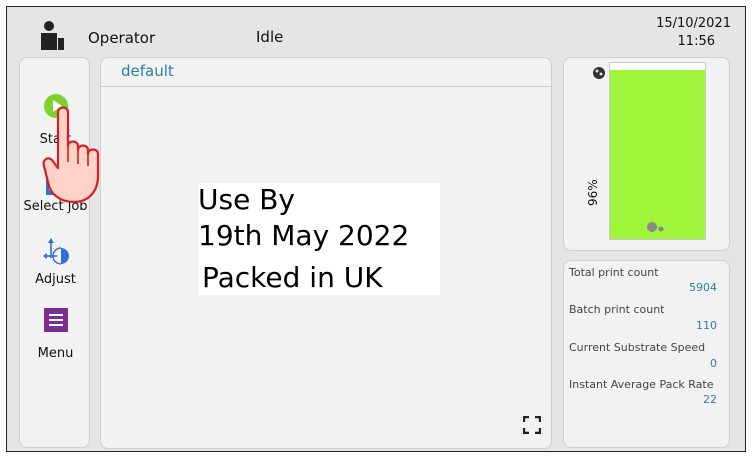 The image size is (753, 457). Describe the element at coordinates (55, 334) in the screenshot. I see `nav-menu-button: Menu` at that location.